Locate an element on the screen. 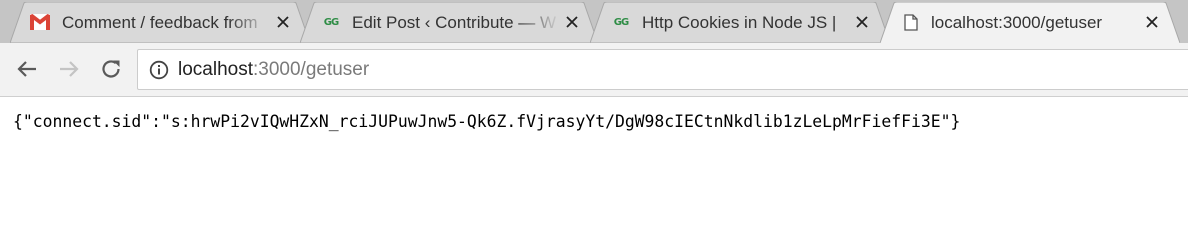  page-icon is located at coordinates (911, 22).